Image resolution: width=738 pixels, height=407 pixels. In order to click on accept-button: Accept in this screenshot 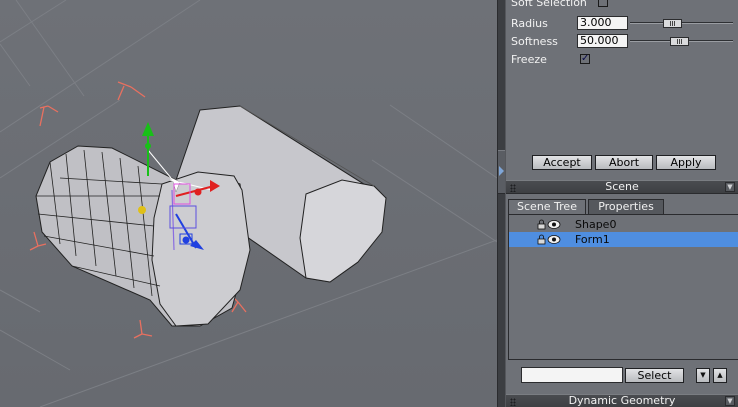, I will do `click(562, 162)`.